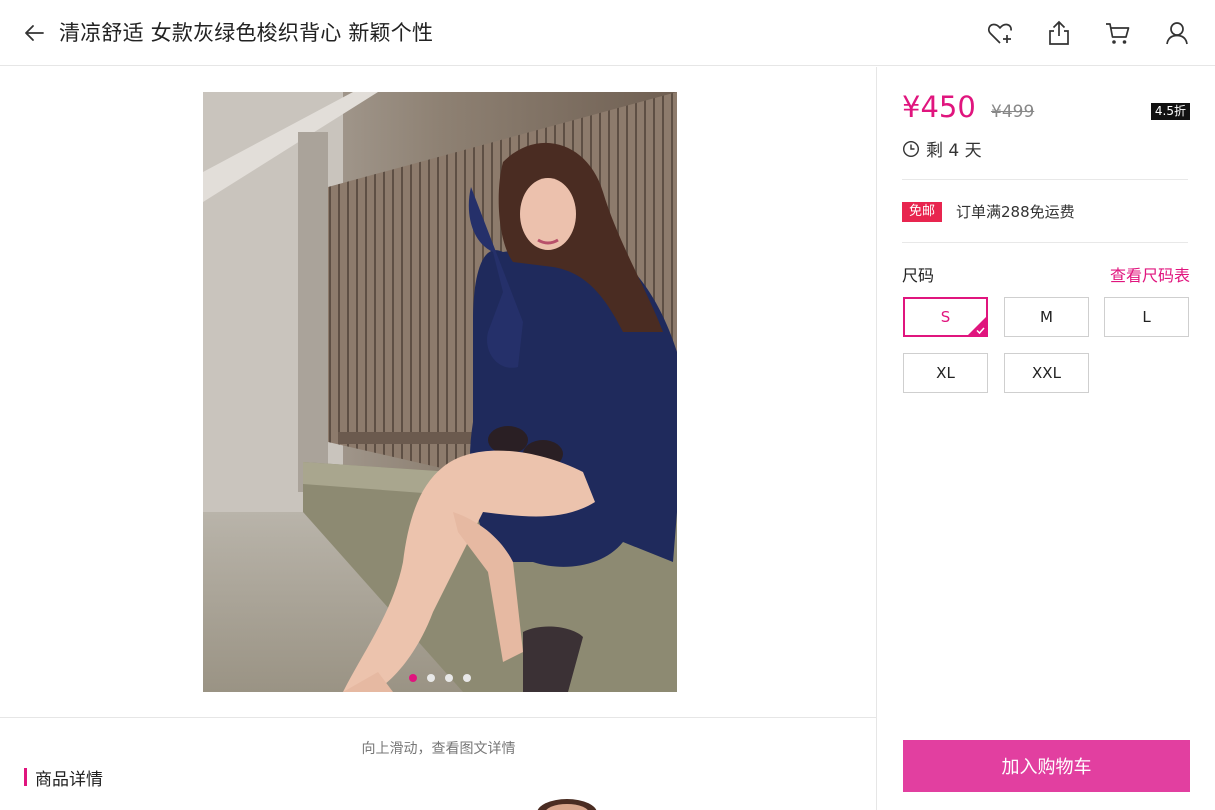 The image size is (1215, 810). Describe the element at coordinates (918, 275) in the screenshot. I see `size-label: 尺码` at that location.